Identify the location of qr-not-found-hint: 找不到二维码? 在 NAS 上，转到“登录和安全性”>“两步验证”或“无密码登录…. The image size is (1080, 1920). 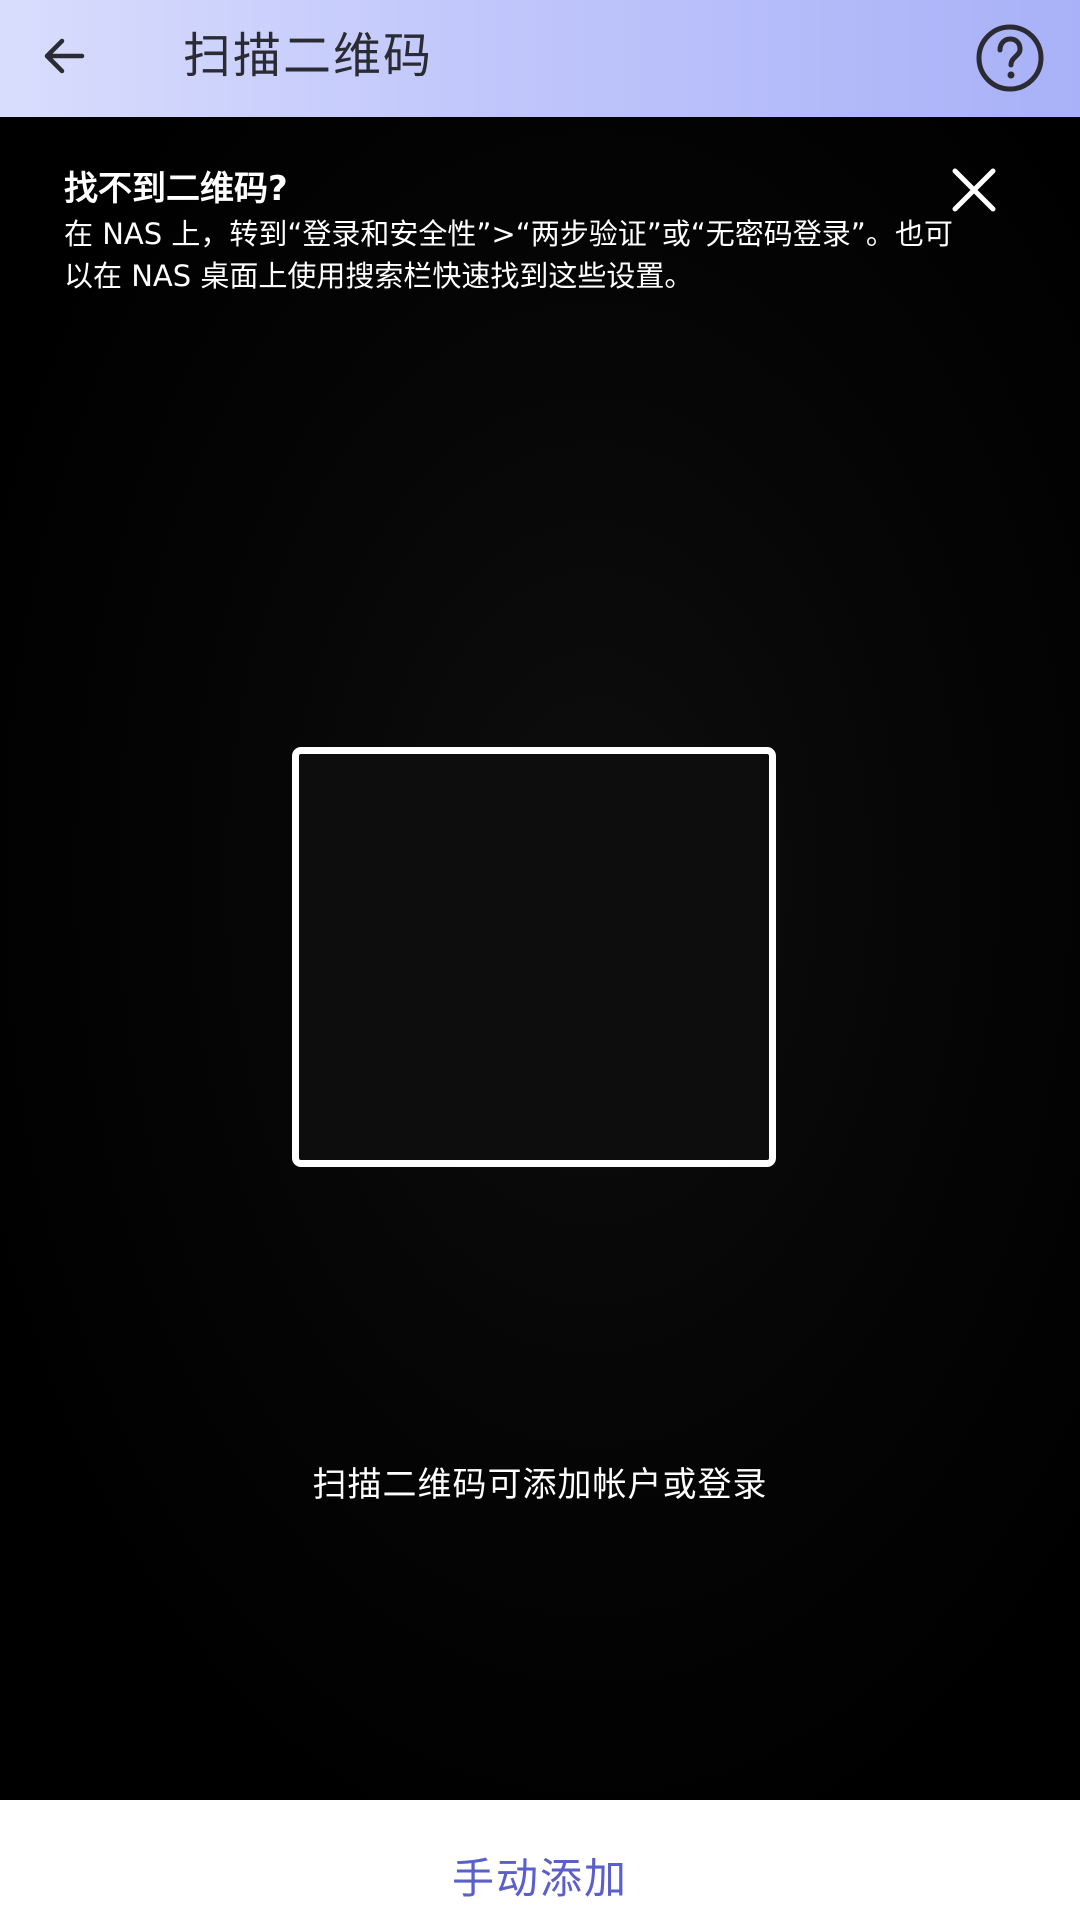
(514, 232).